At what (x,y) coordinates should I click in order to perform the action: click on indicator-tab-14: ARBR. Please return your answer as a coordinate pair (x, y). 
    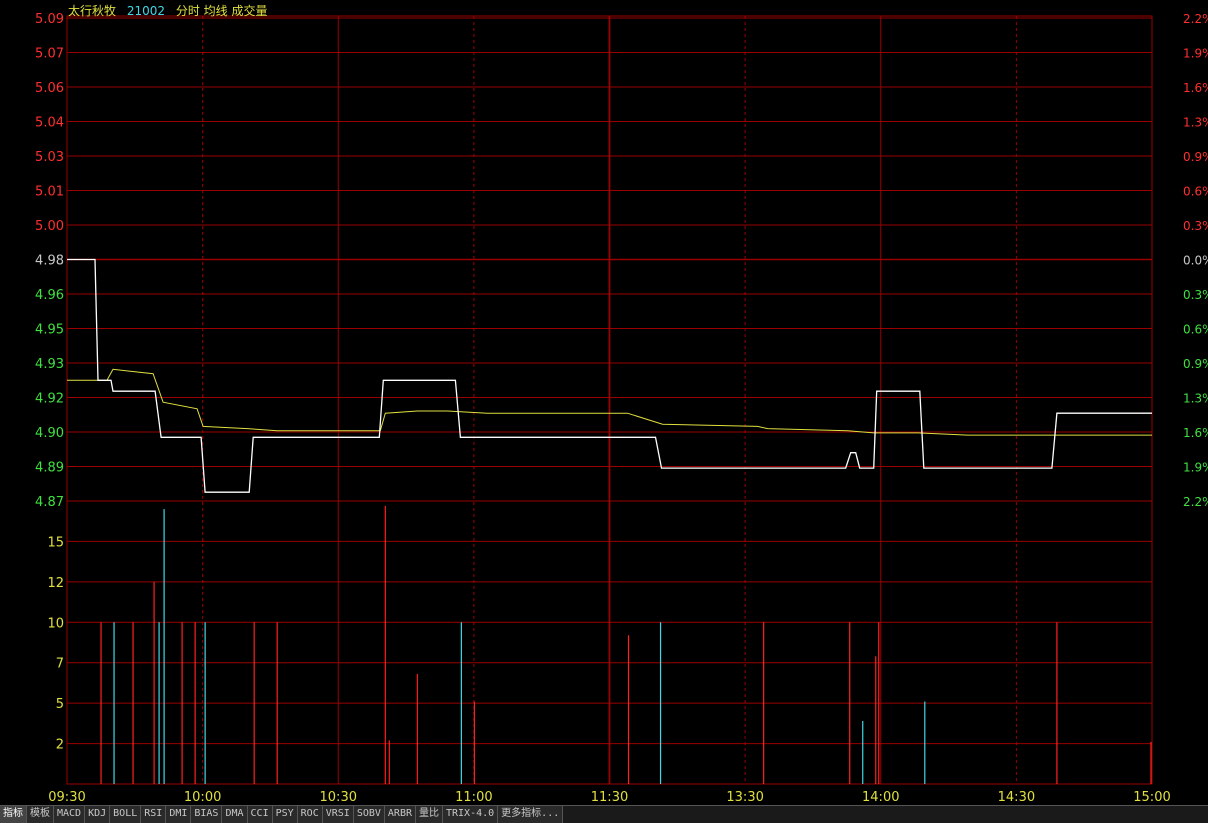
    Looking at the image, I should click on (400, 814).